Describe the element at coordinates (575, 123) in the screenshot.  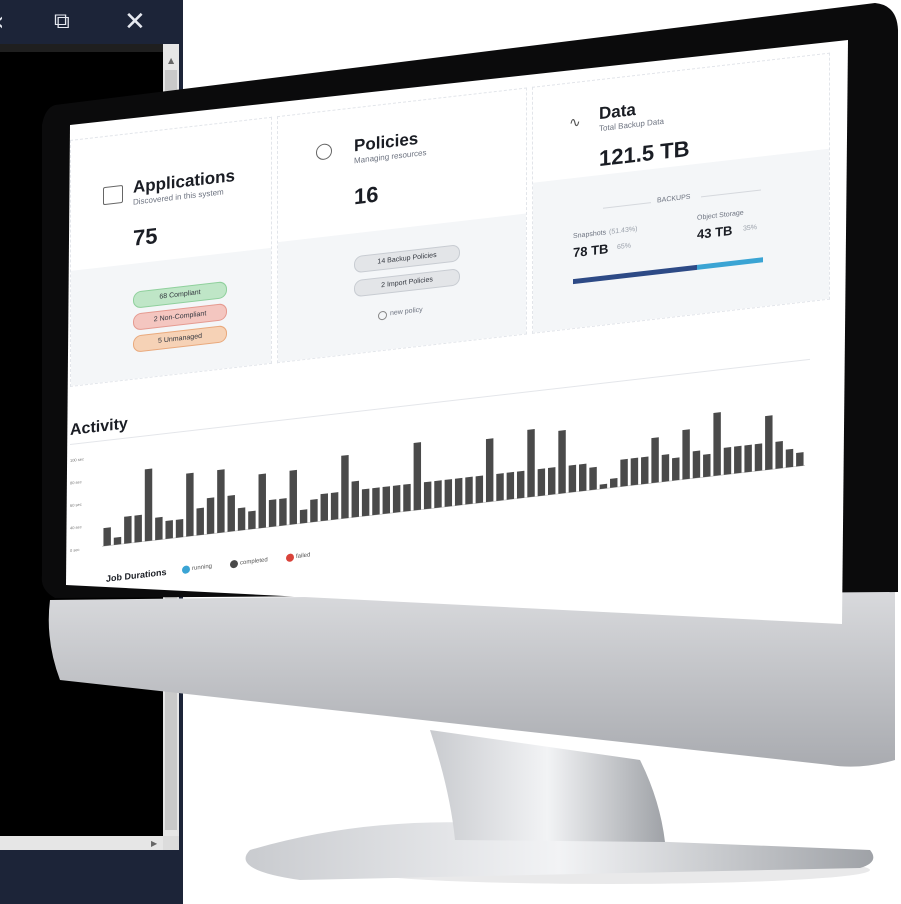
I see `data-trend-icon: ∿` at that location.